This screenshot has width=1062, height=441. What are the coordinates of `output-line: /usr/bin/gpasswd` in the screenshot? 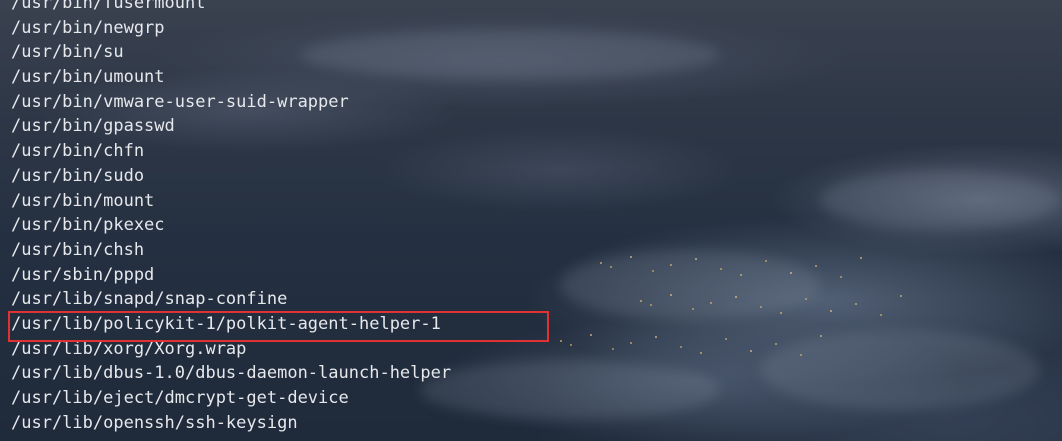 It's located at (93, 126).